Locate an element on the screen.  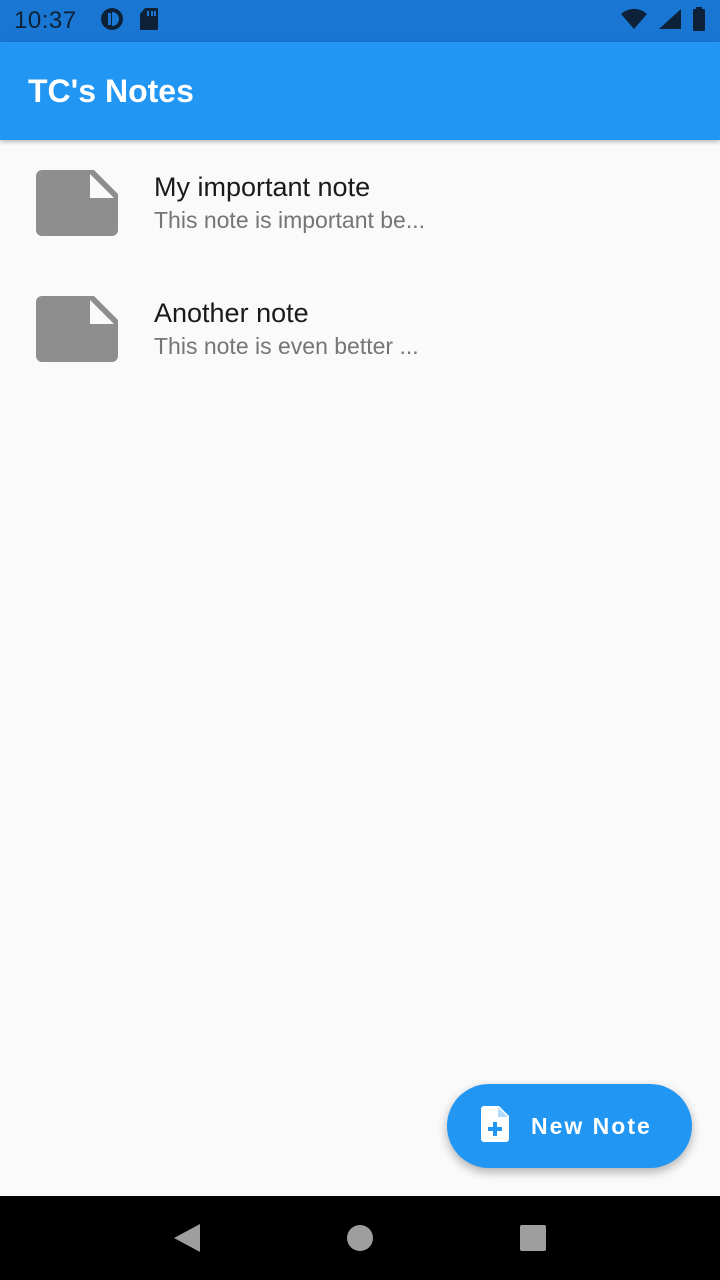
recents-icon is located at coordinates (533, 1238).